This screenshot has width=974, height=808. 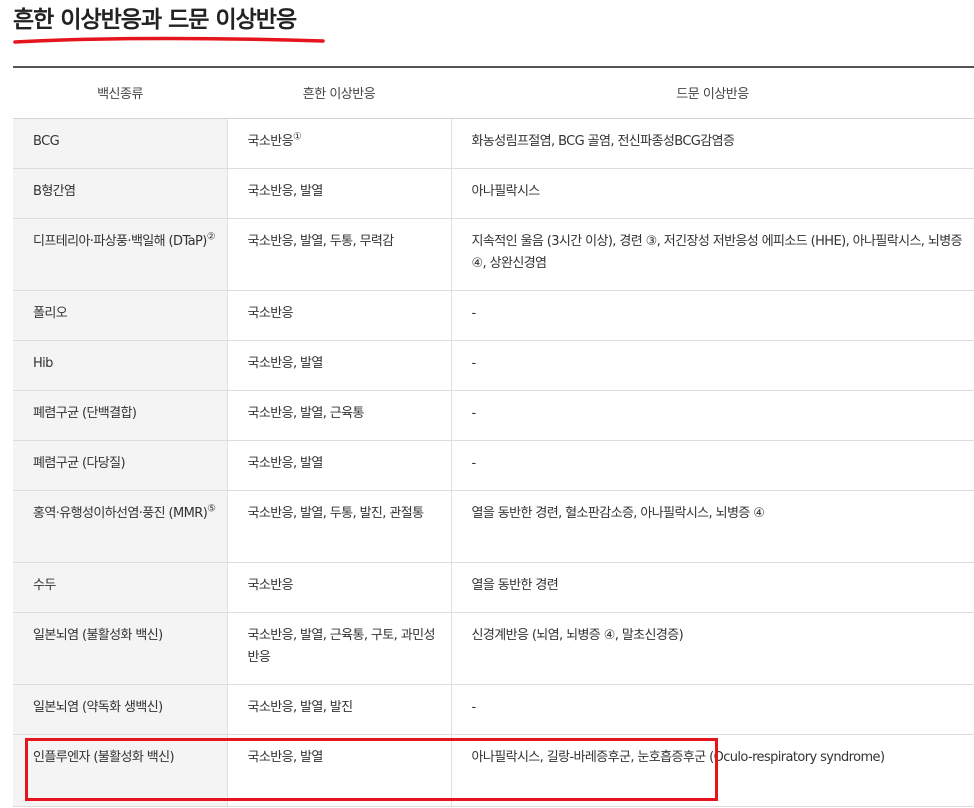 What do you see at coordinates (120, 365) in the screenshot?
I see `vaccine-name-cell: Hib` at bounding box center [120, 365].